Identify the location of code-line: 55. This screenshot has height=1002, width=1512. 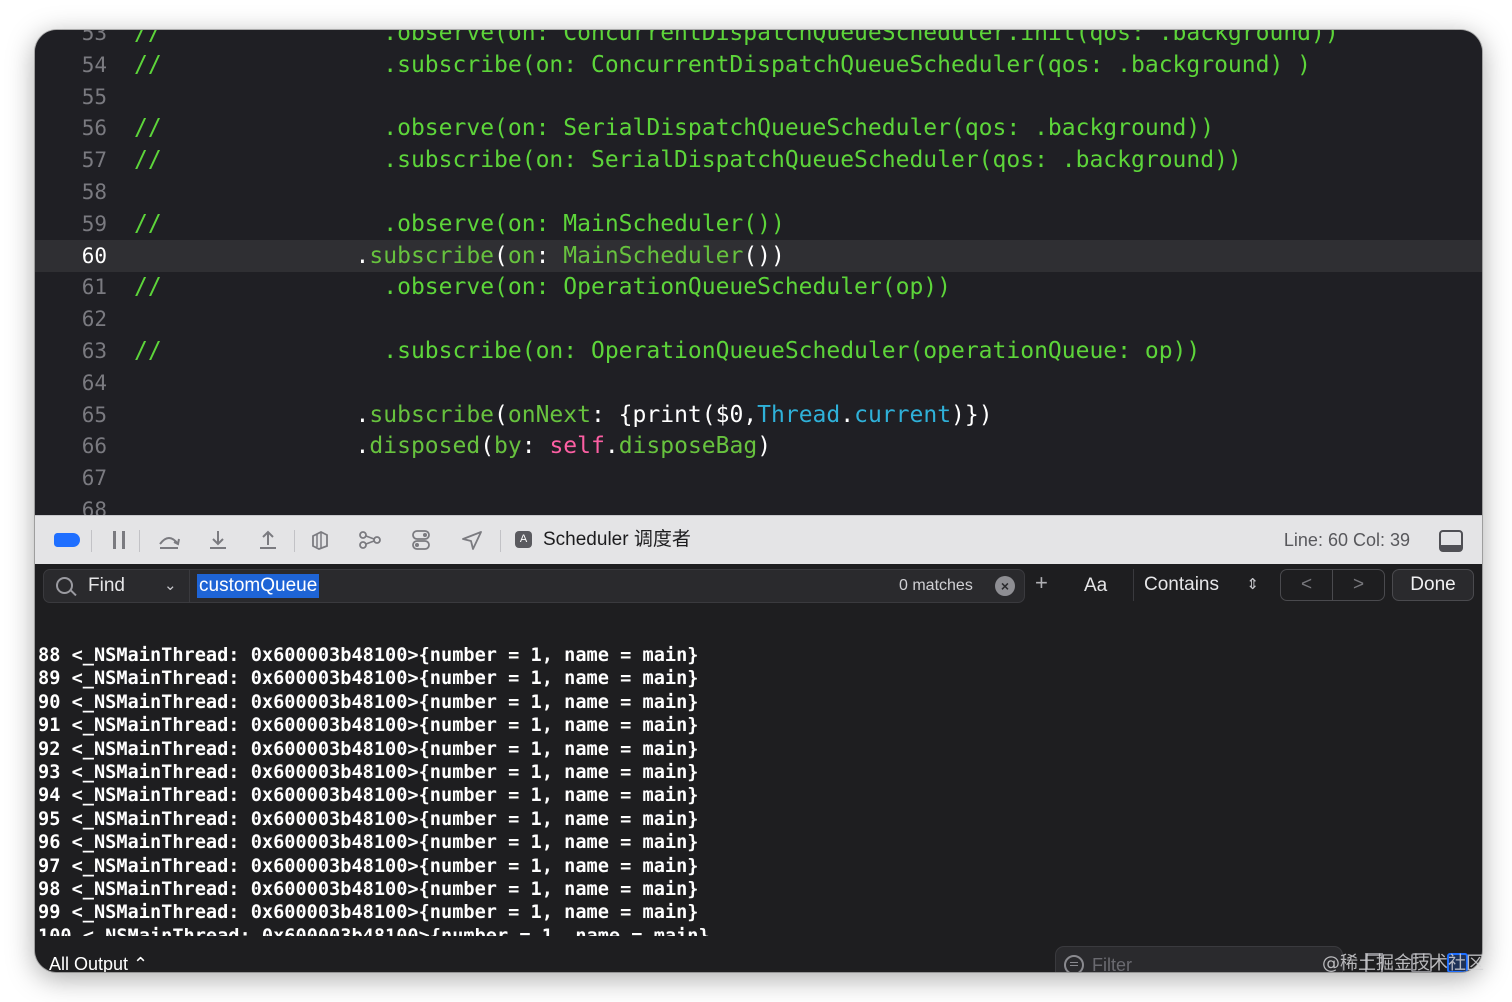
(758, 97).